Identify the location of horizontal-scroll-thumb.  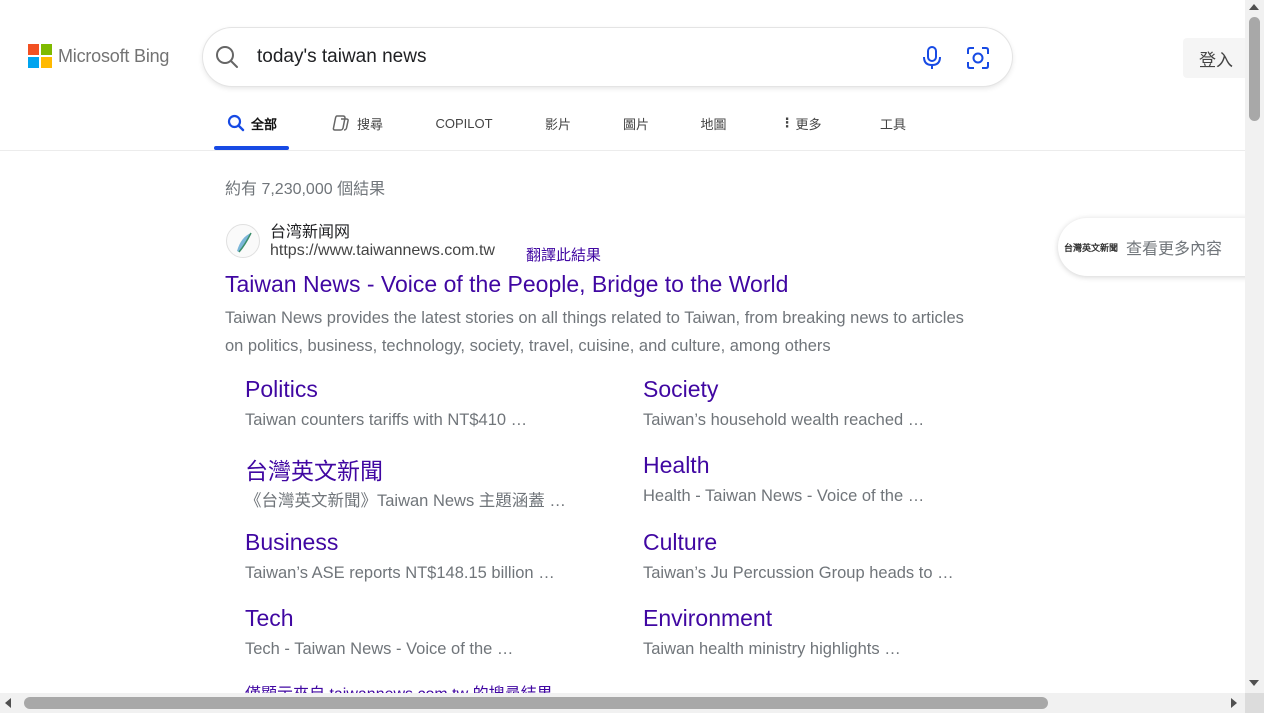
(536, 703).